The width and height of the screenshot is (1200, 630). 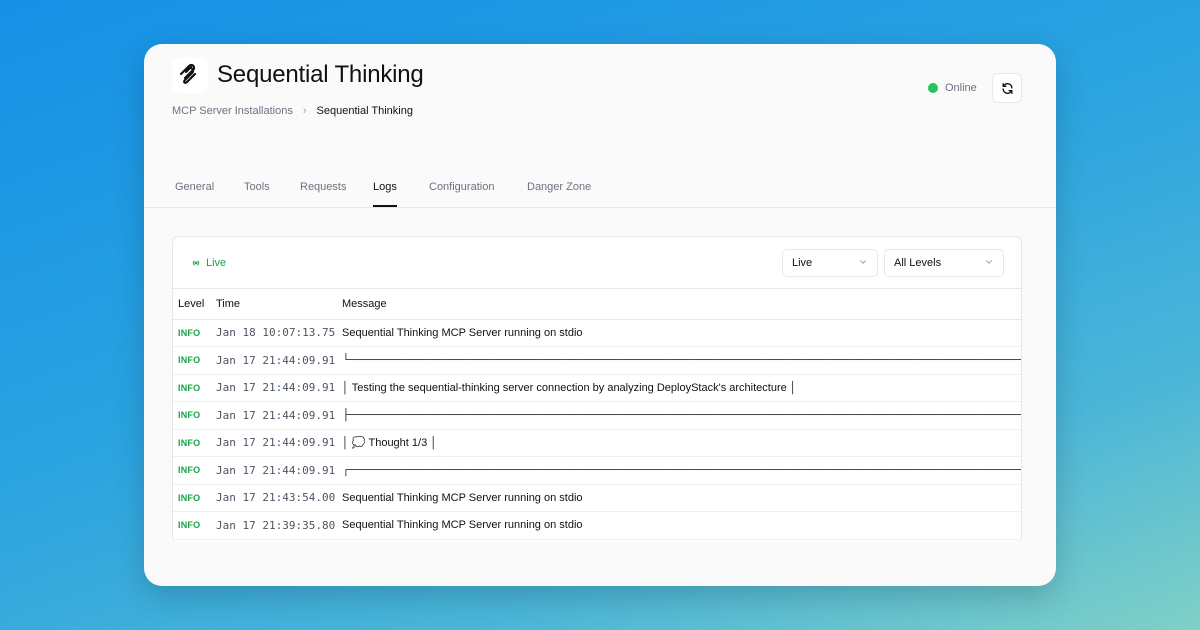 What do you see at coordinates (961, 88) in the screenshot?
I see `status-label: Online` at bounding box center [961, 88].